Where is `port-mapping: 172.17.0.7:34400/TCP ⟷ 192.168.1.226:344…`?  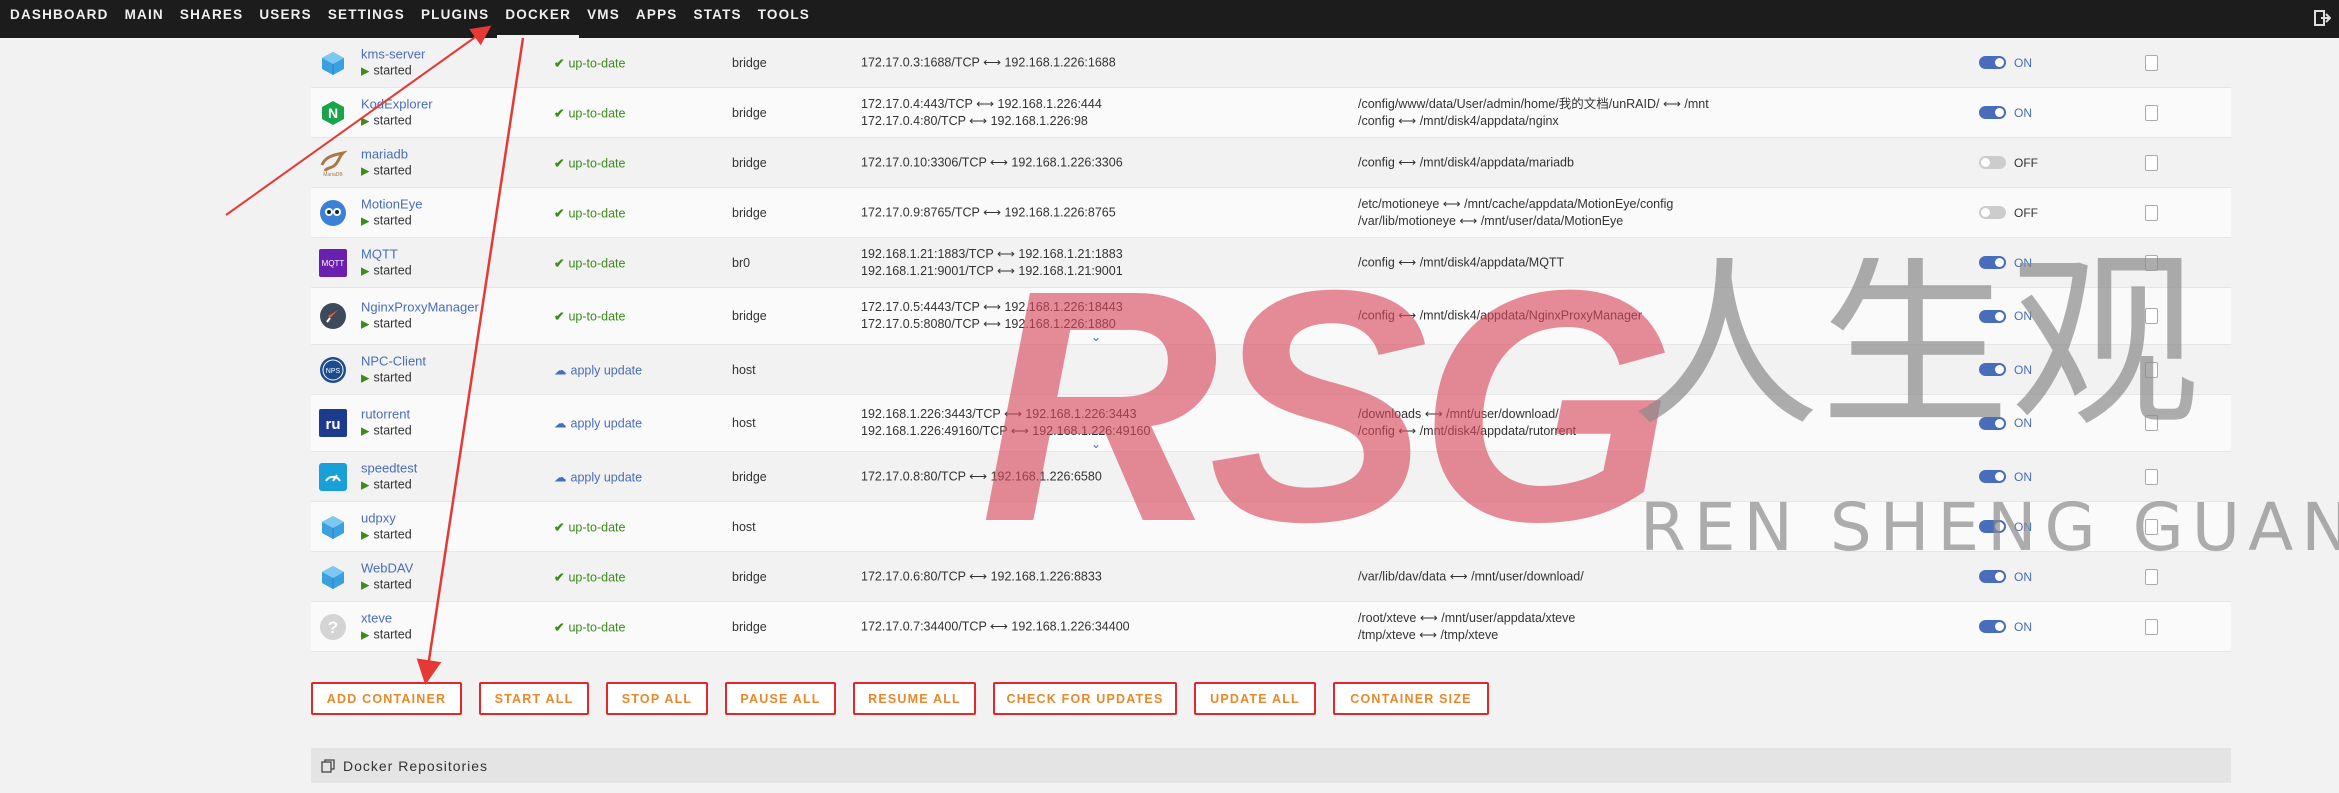 port-mapping: 172.17.0.7:34400/TCP ⟷ 192.168.1.226:344… is located at coordinates (995, 626).